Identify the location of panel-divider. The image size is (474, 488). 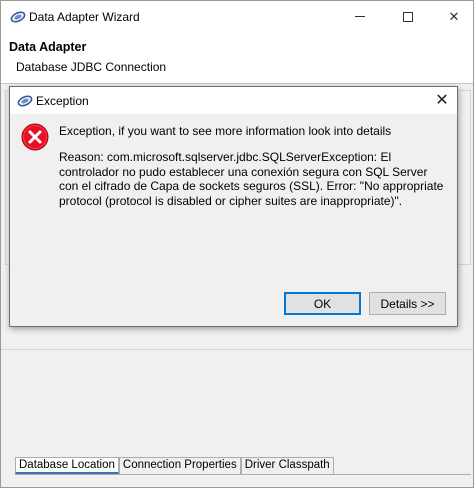
(237, 349).